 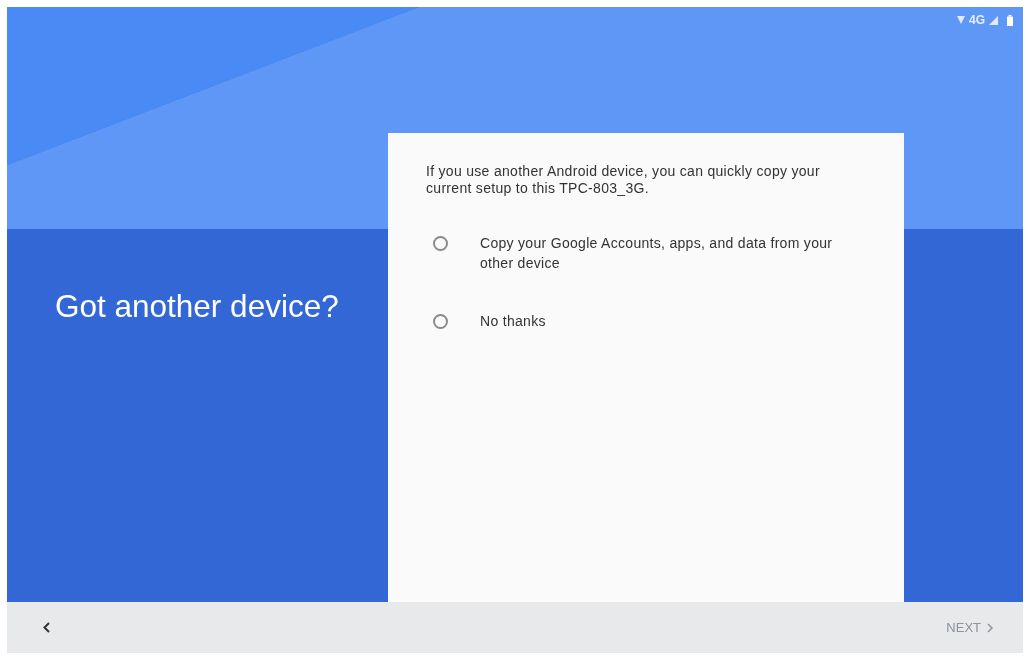 What do you see at coordinates (1010, 20) in the screenshot?
I see `battery-icon` at bounding box center [1010, 20].